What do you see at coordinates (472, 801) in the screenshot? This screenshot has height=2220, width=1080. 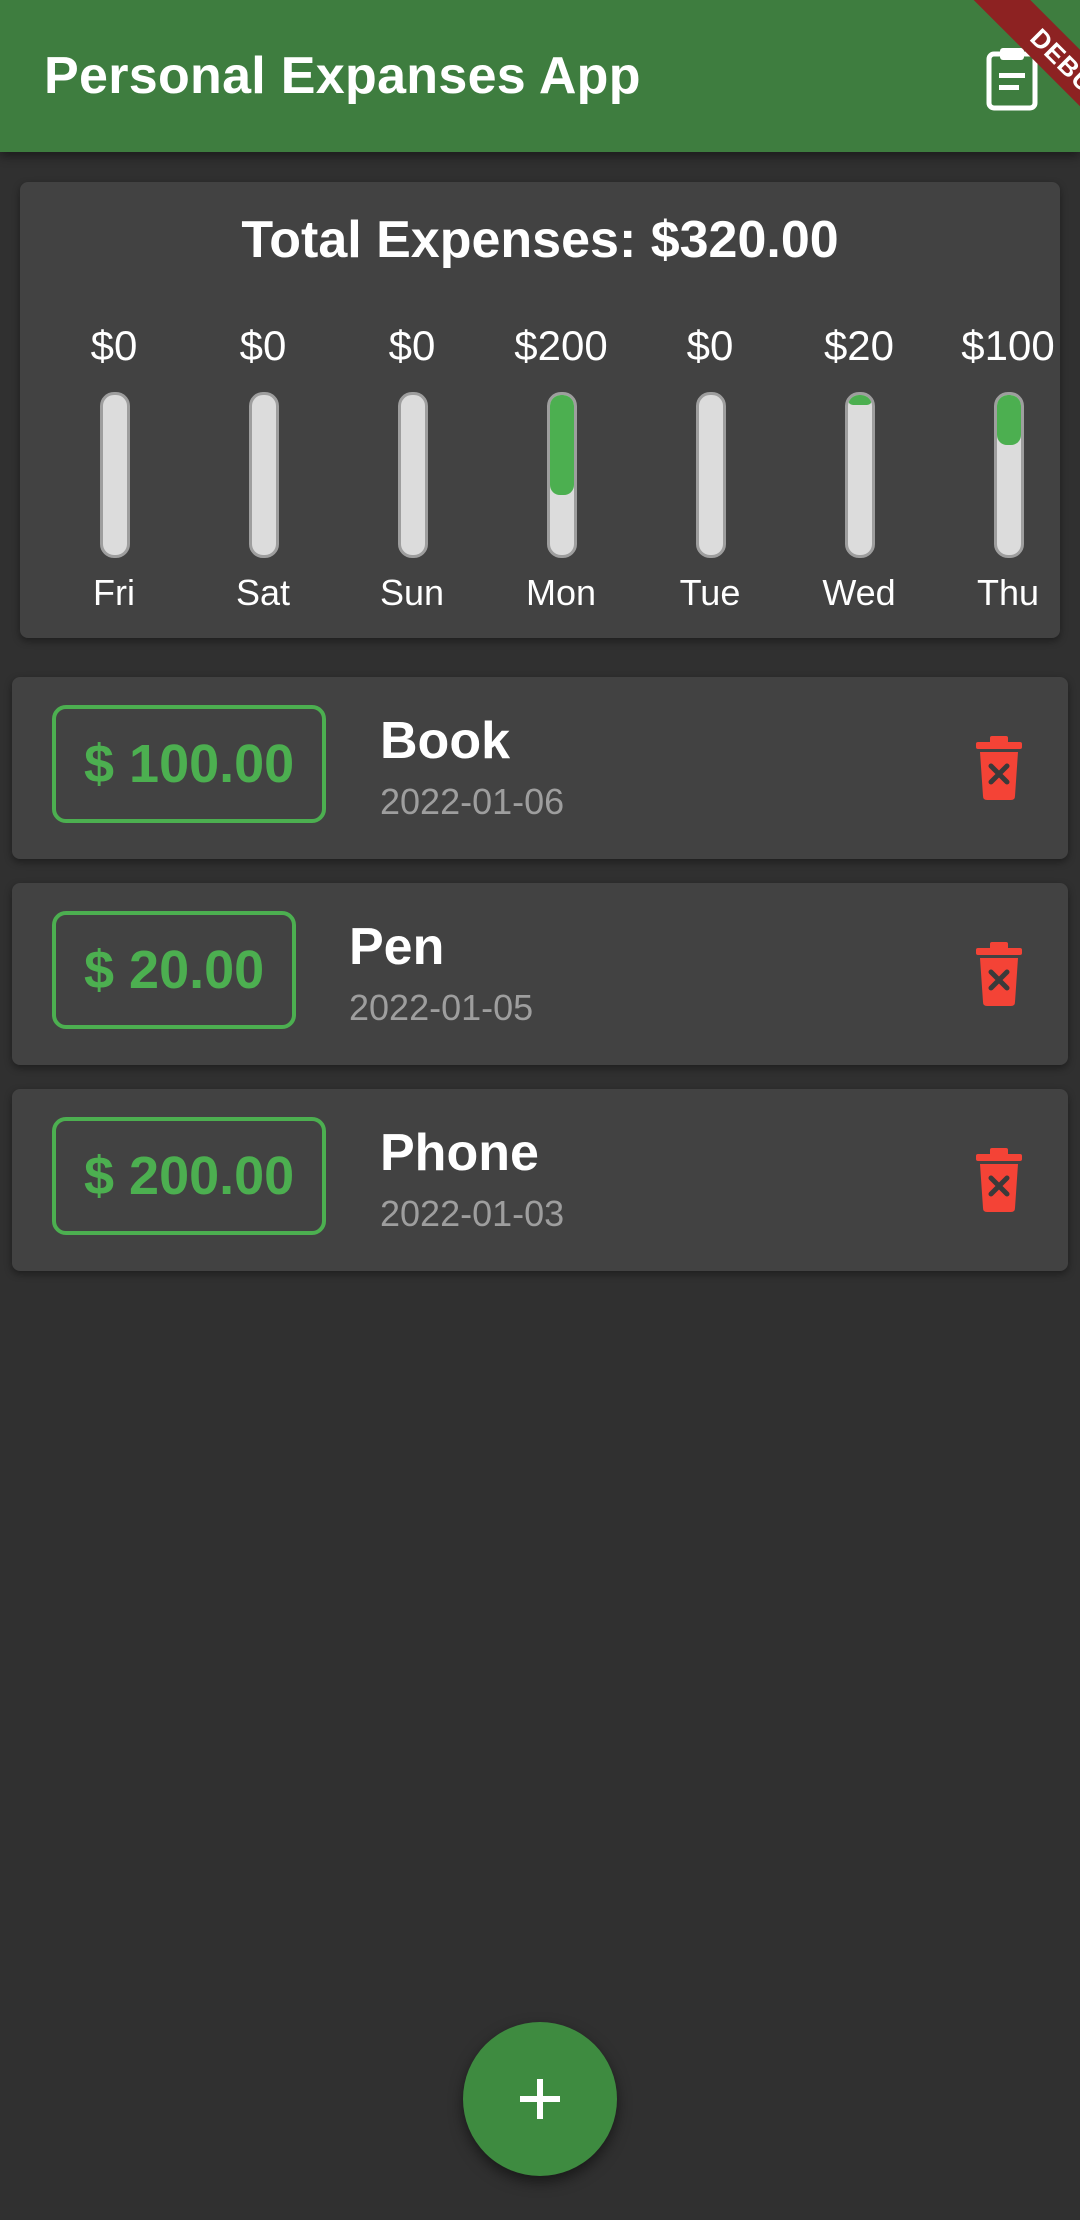 I see `transaction-date: 2022-01-06` at bounding box center [472, 801].